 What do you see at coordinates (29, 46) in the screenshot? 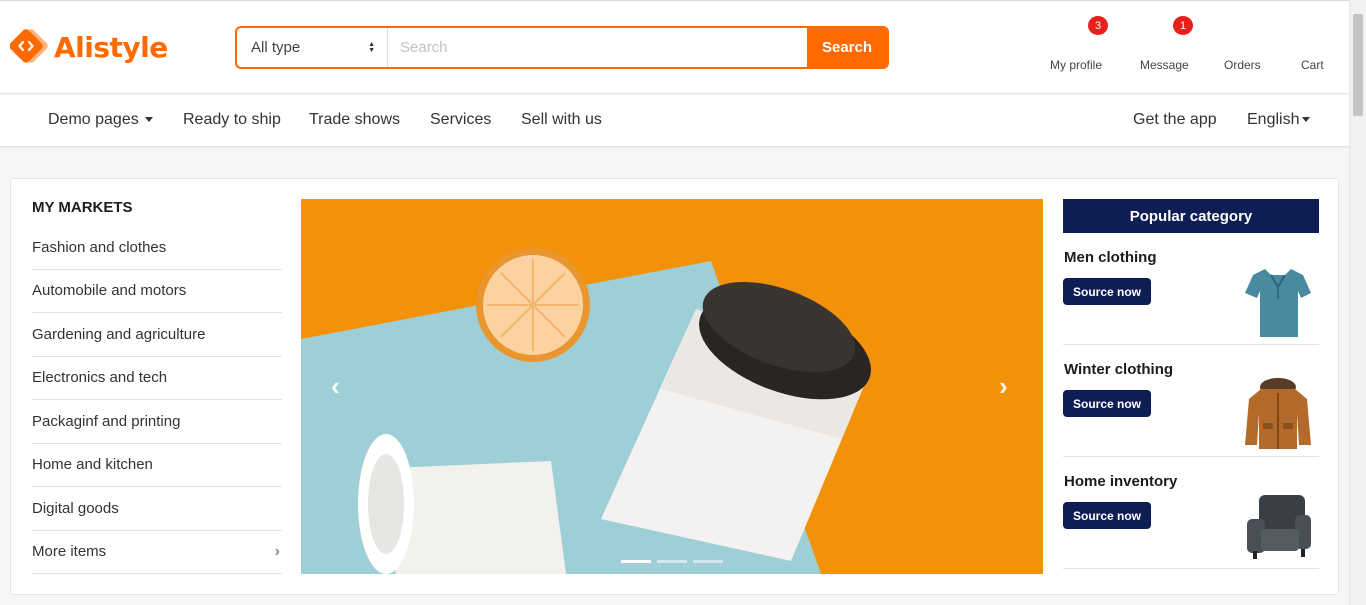
I see `logo-icon` at bounding box center [29, 46].